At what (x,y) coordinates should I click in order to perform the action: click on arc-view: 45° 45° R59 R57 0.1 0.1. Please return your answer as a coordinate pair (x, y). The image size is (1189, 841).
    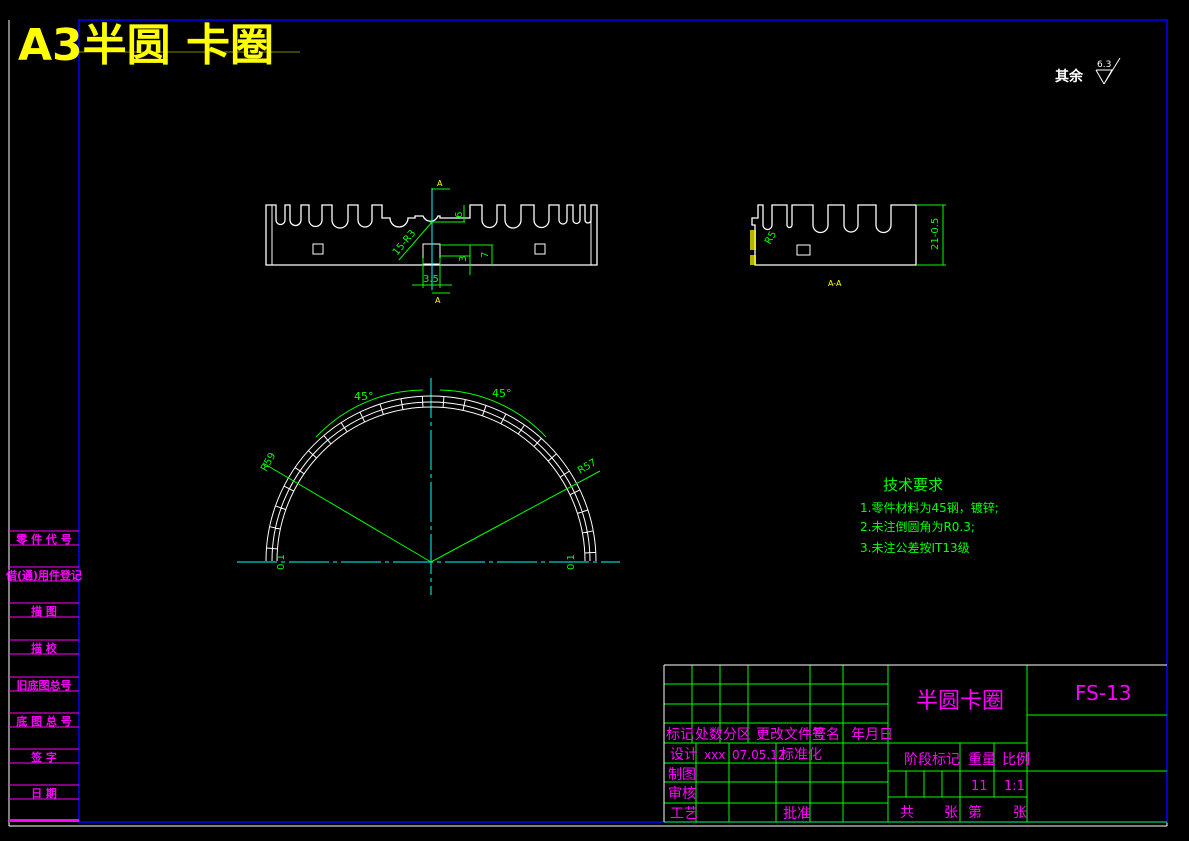
    Looking at the image, I should click on (428, 486).